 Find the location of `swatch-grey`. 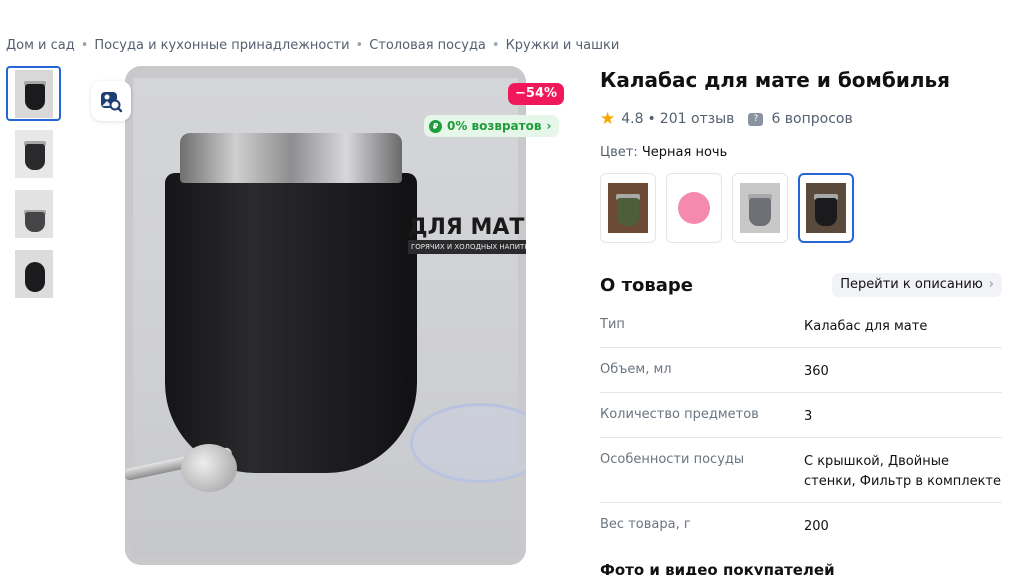

swatch-grey is located at coordinates (760, 208).